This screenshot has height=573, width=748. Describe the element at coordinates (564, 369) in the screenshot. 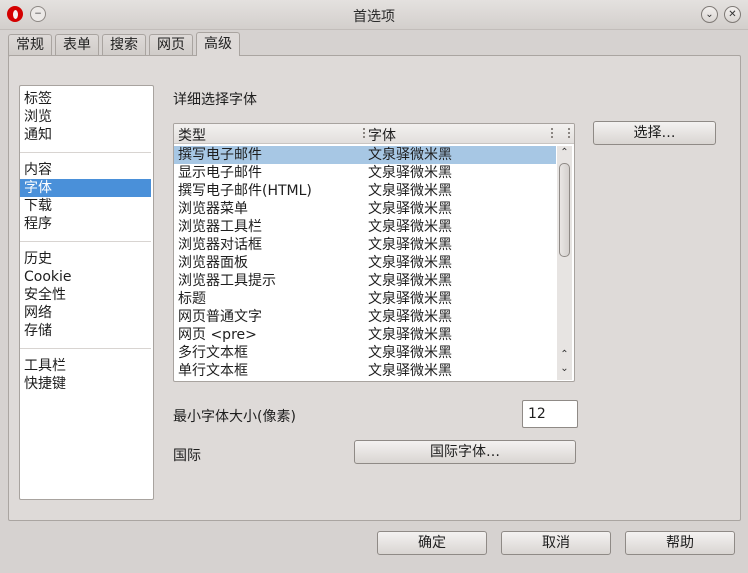

I see `scroll-down-icon: ⌄` at that location.